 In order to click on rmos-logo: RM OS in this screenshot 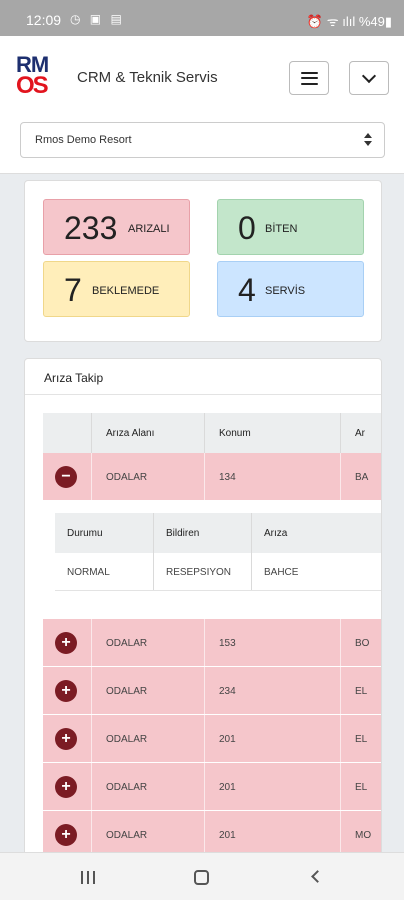, I will do `click(41, 77)`.